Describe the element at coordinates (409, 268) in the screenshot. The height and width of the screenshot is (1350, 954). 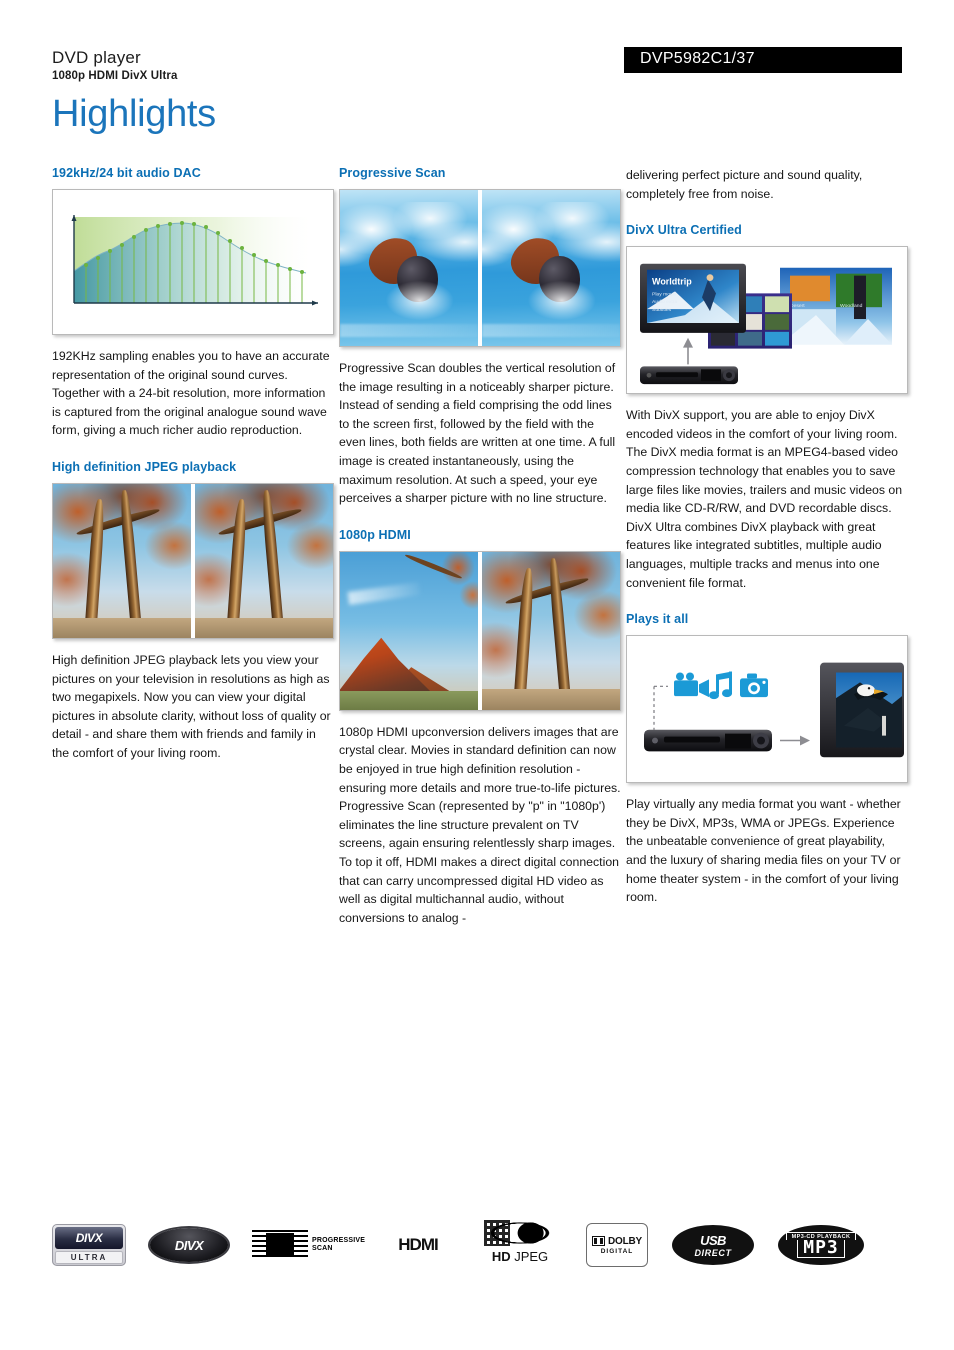
I see `swimmer-photo-left` at that location.